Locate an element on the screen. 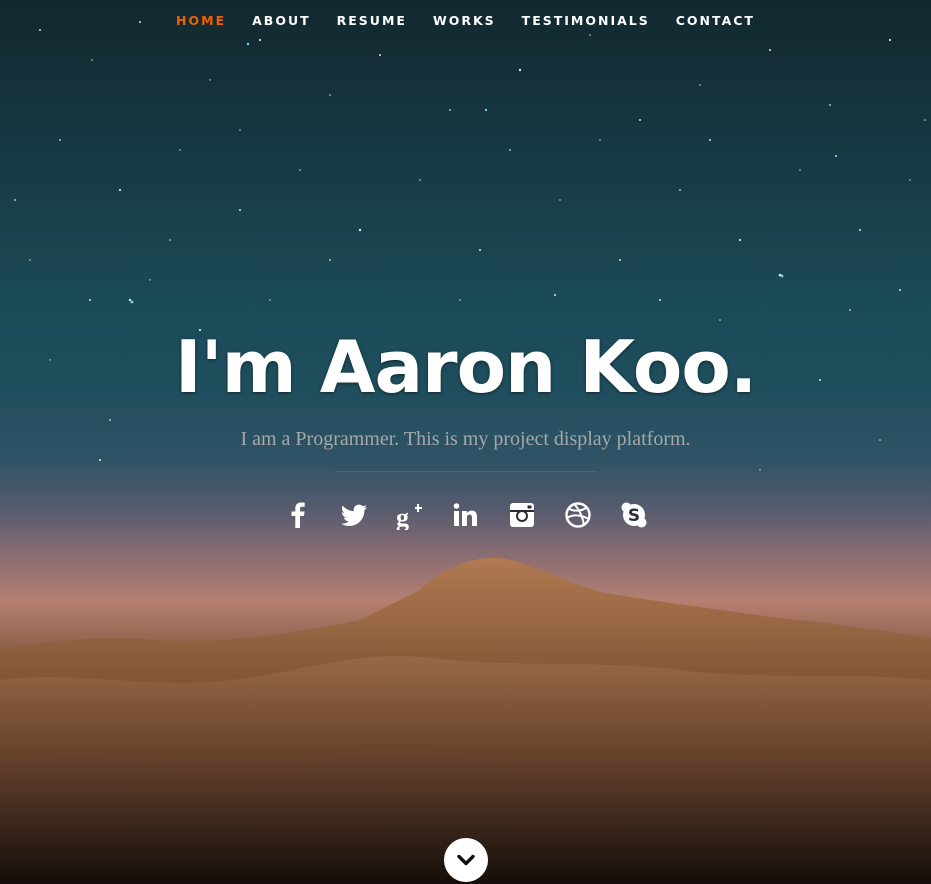  svg-text: S is located at coordinates (633, 516).